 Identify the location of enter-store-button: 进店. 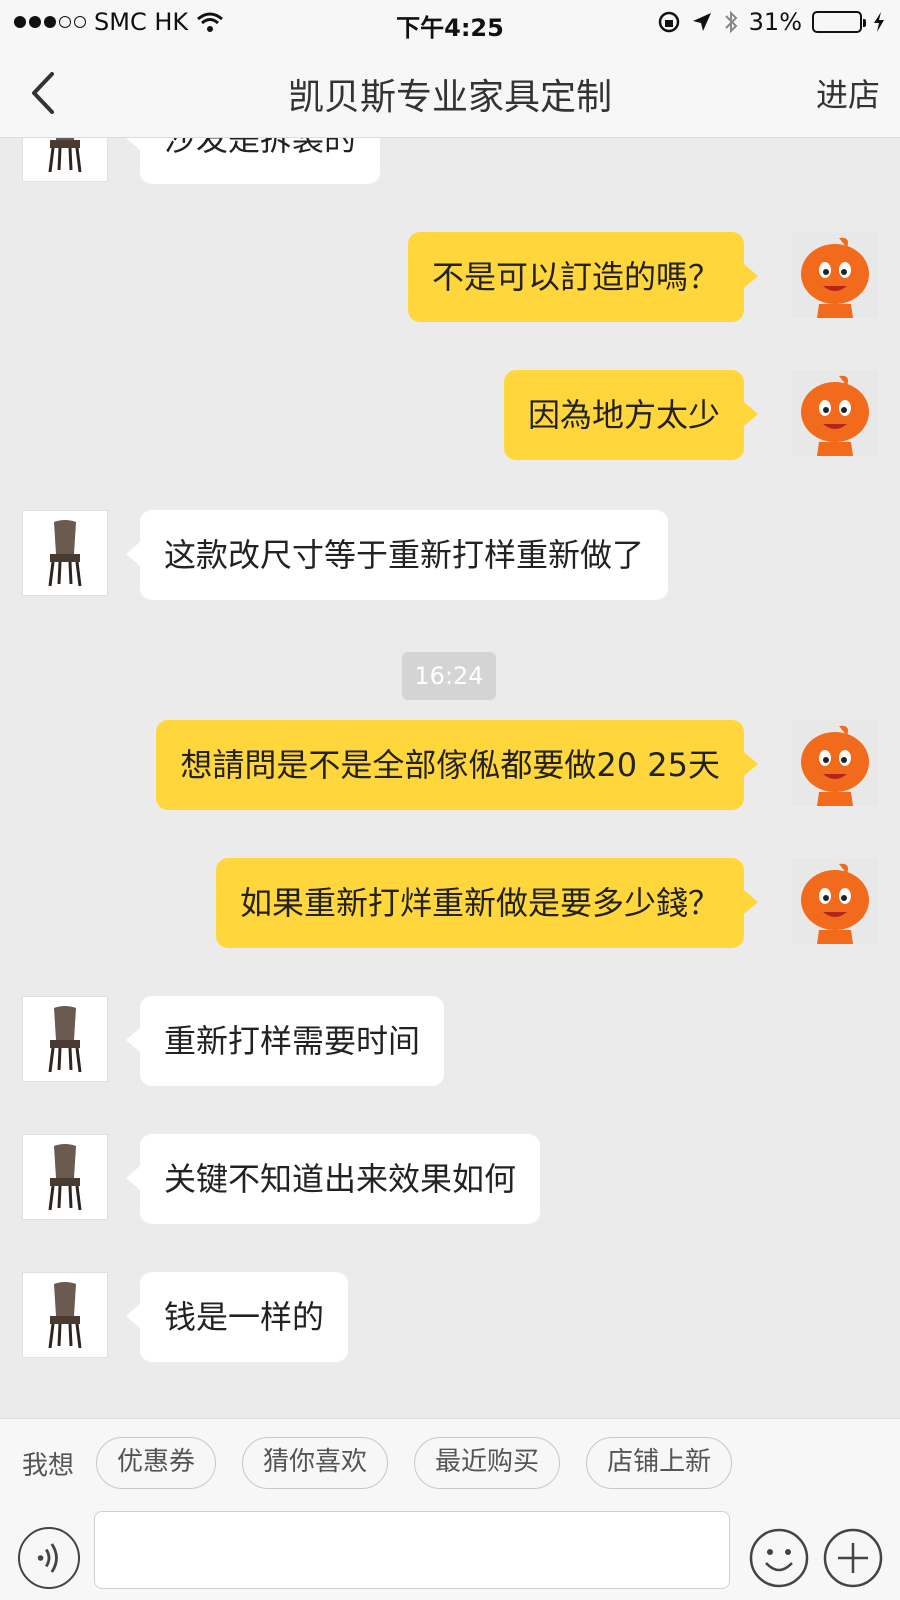
(848, 93).